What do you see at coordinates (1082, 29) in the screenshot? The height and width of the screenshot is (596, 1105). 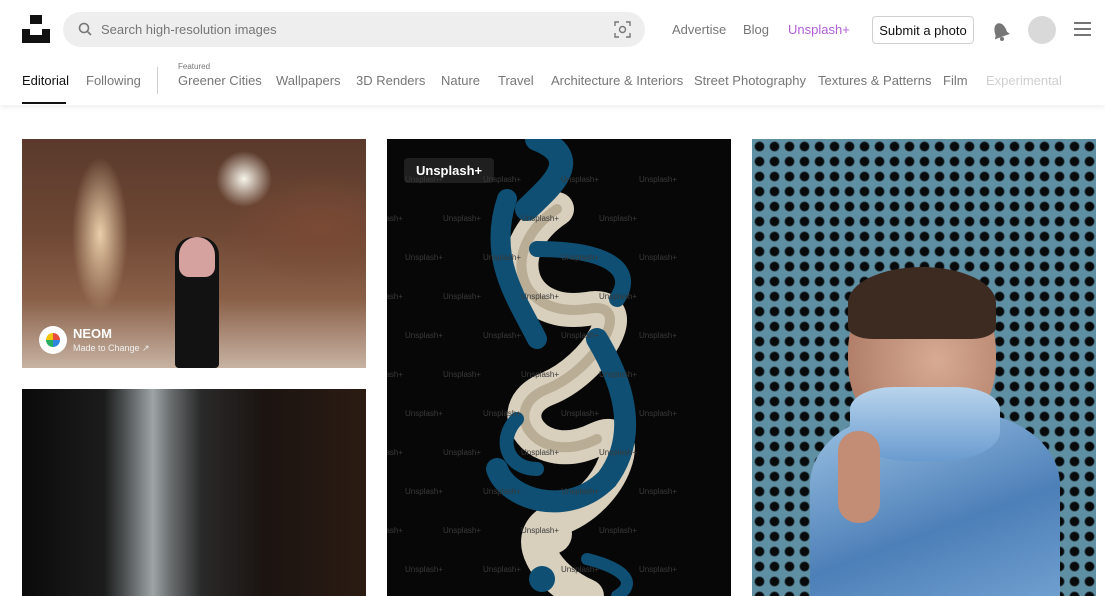 I see `menu-icon` at bounding box center [1082, 29].